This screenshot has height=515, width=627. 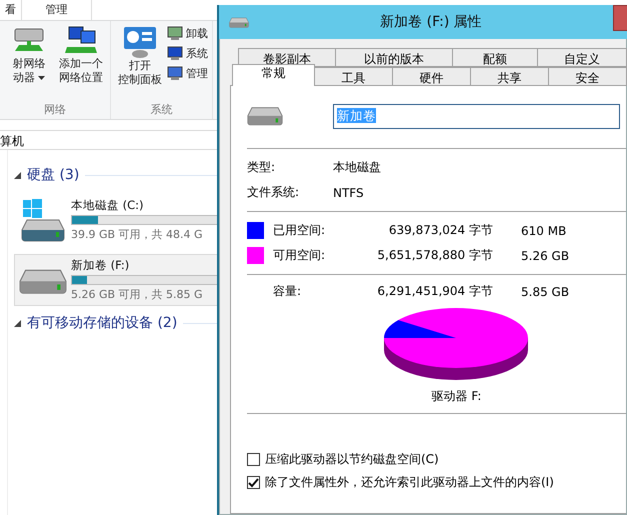 I want to click on drive-name: 新加卷 (F:), so click(x=100, y=265).